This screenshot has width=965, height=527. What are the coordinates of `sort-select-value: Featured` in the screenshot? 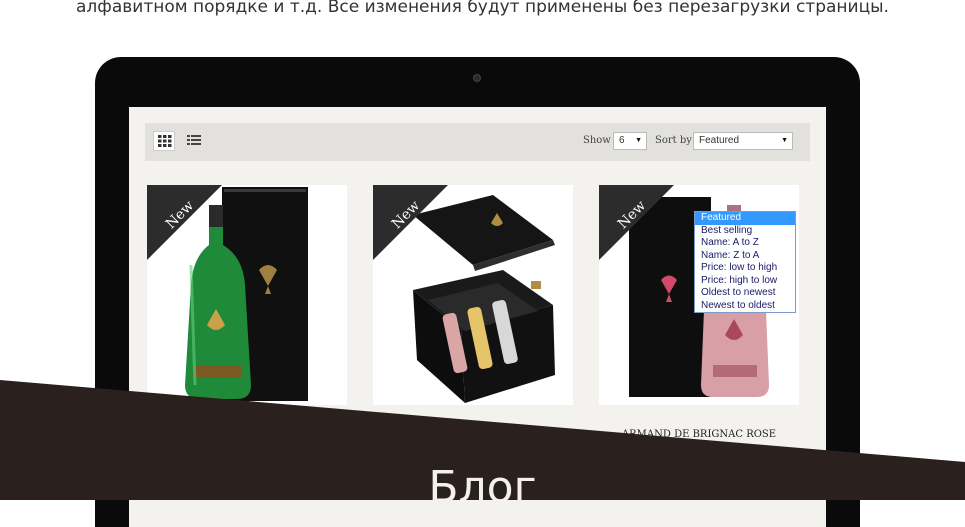 It's located at (719, 140).